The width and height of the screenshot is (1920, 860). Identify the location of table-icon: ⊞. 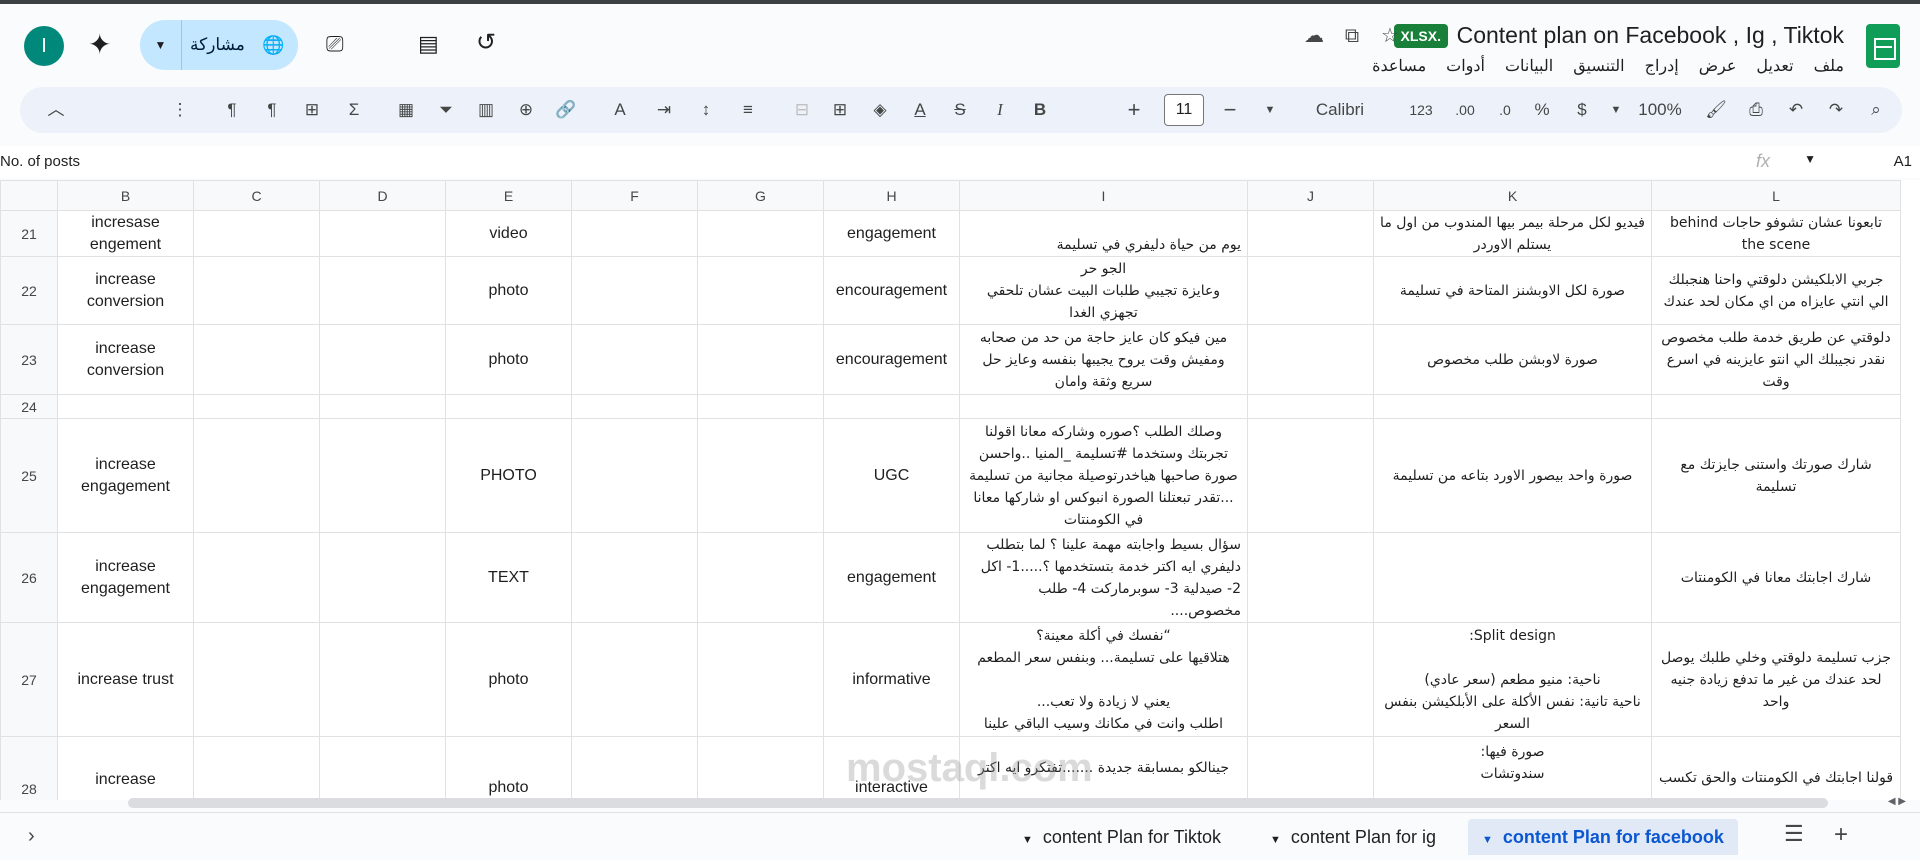
(312, 110).